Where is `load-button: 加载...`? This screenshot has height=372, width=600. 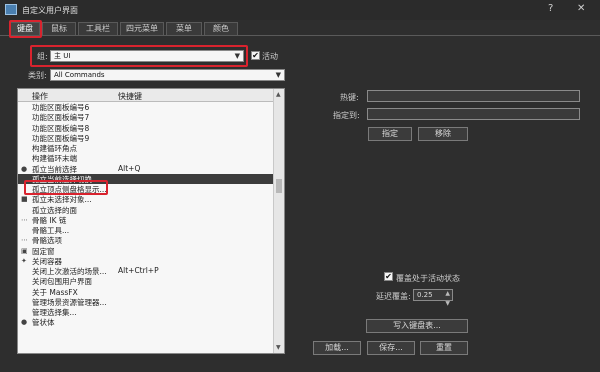
load-button: 加载... is located at coordinates (337, 348).